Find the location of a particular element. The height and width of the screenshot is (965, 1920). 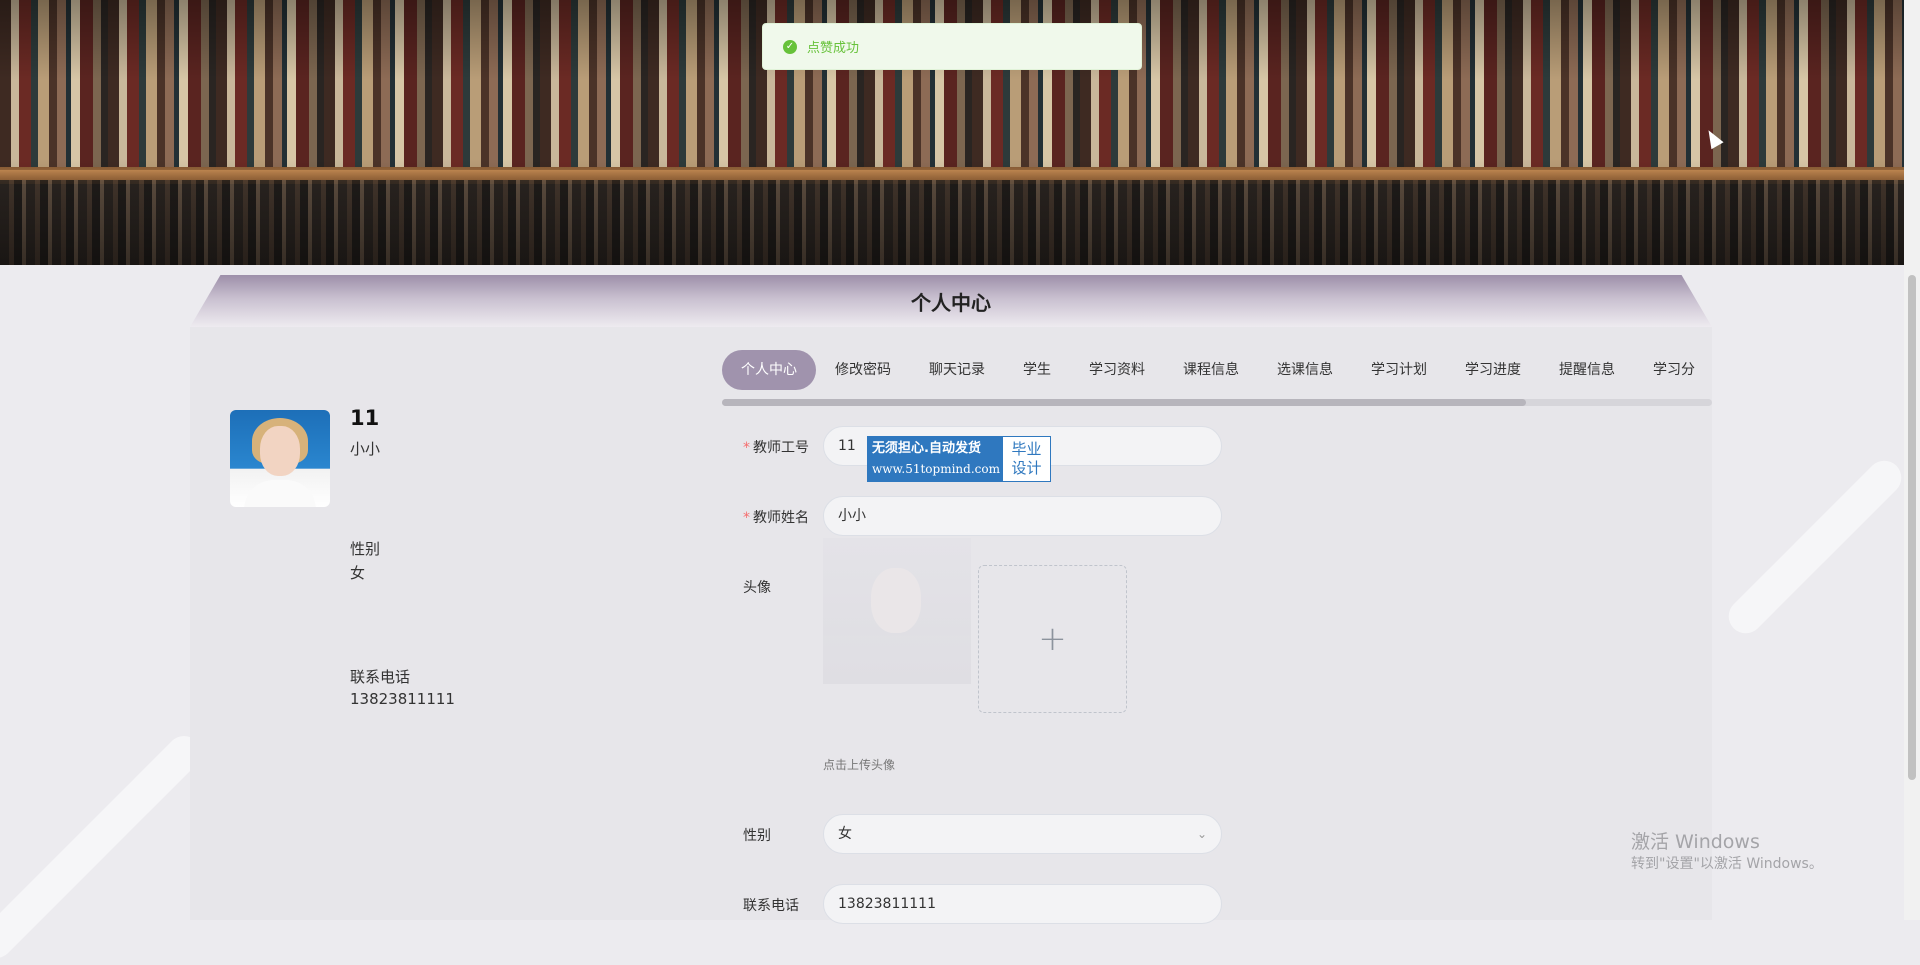

windows-activation-hint: 转到"设置"以激活 Windows。 is located at coordinates (1727, 864).